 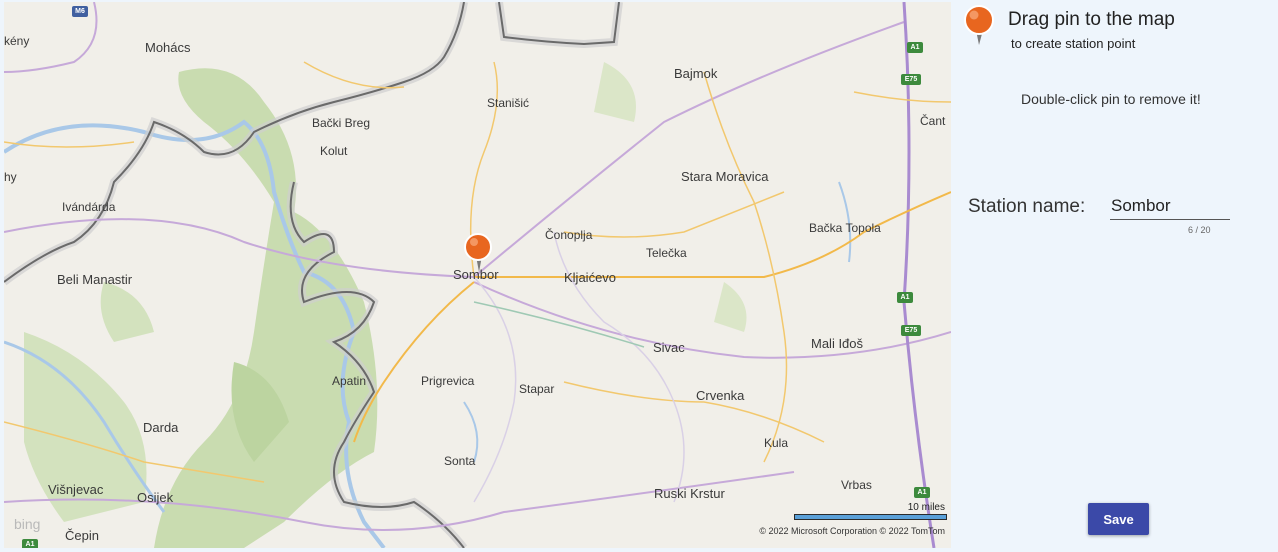 What do you see at coordinates (926, 507) in the screenshot?
I see `scale-label: 10 miles` at bounding box center [926, 507].